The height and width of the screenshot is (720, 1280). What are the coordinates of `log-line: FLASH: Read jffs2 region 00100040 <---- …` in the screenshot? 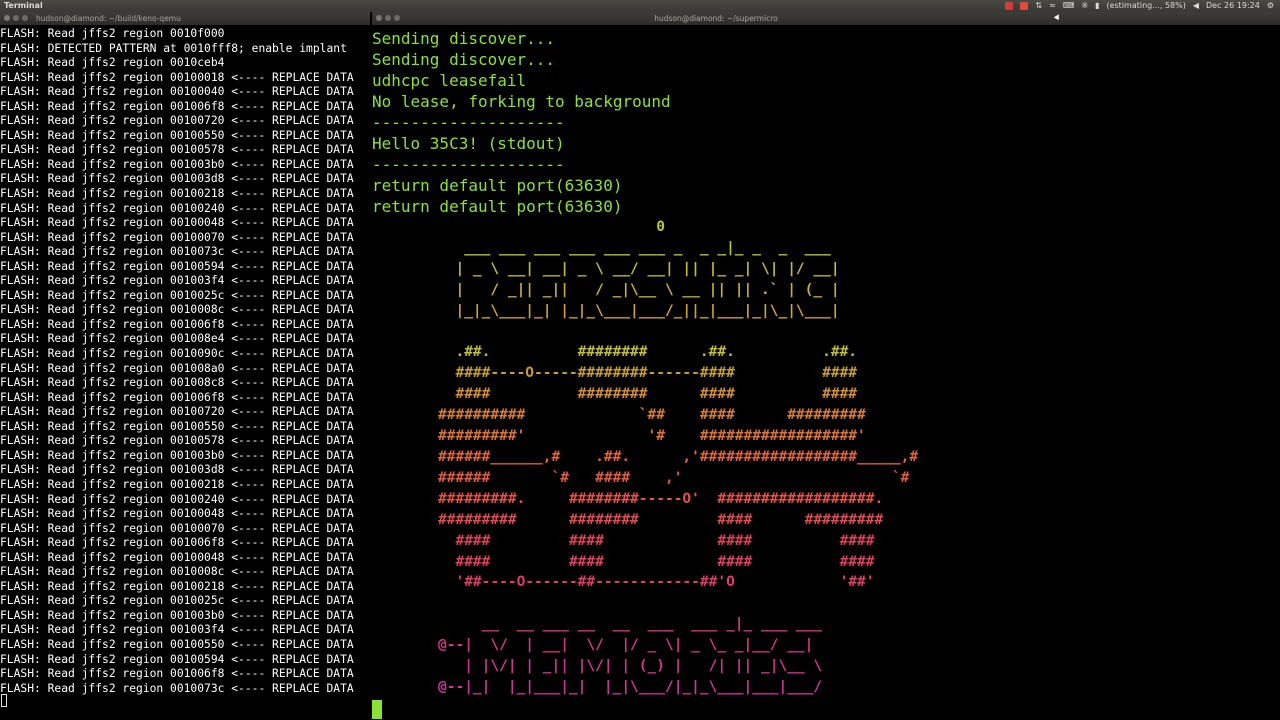 It's located at (177, 92).